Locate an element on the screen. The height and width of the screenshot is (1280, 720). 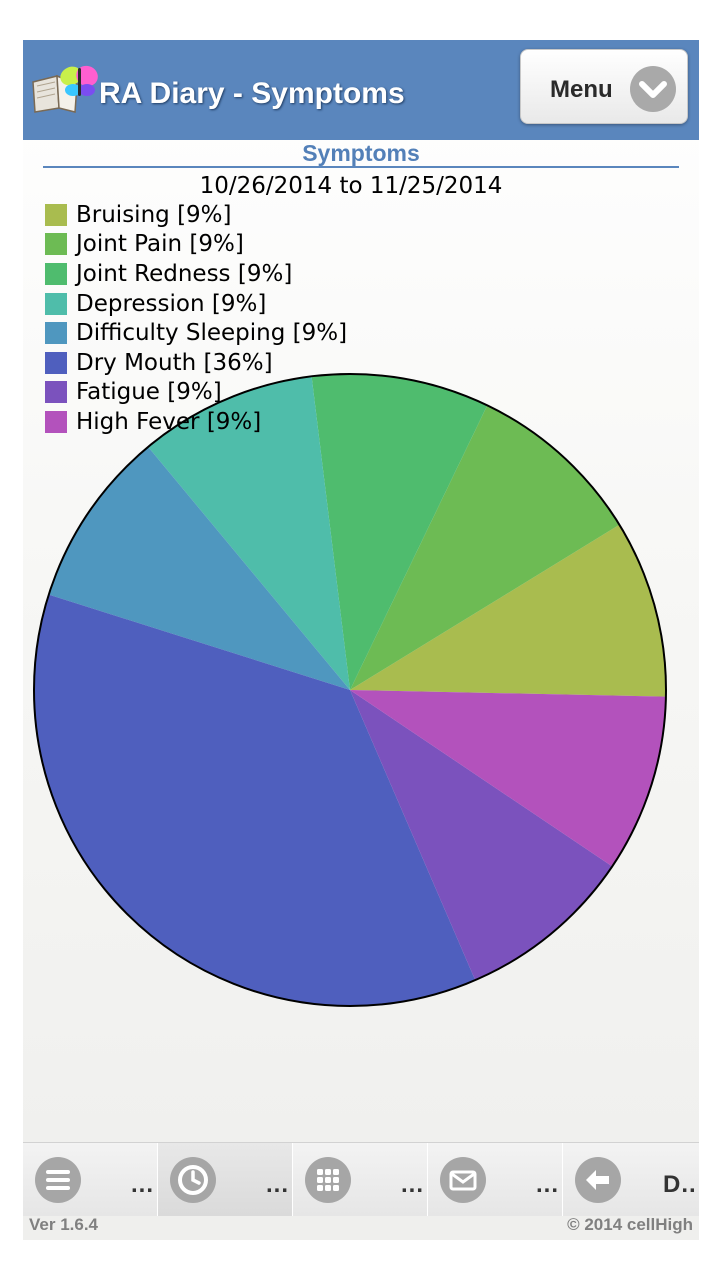
legend-item: Joint Redness [9%] is located at coordinates (196, 274).